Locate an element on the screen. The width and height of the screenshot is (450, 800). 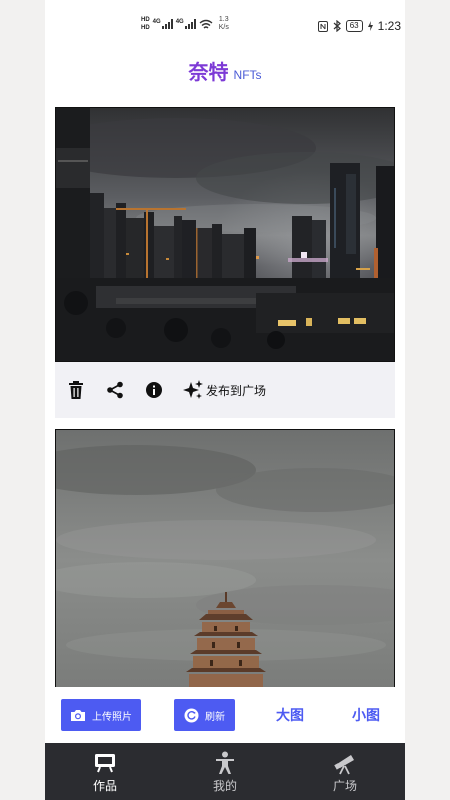
large-view-button: 大图 is located at coordinates (290, 715).